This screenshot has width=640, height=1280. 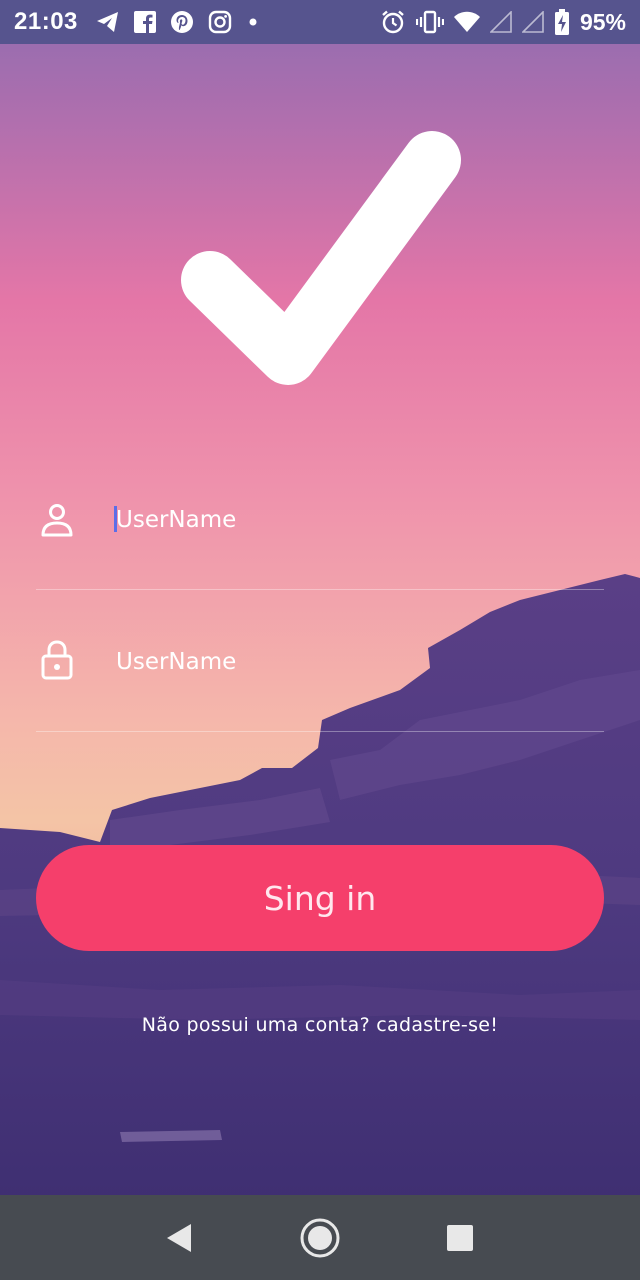 I want to click on recents-icon, so click(x=460, y=1238).